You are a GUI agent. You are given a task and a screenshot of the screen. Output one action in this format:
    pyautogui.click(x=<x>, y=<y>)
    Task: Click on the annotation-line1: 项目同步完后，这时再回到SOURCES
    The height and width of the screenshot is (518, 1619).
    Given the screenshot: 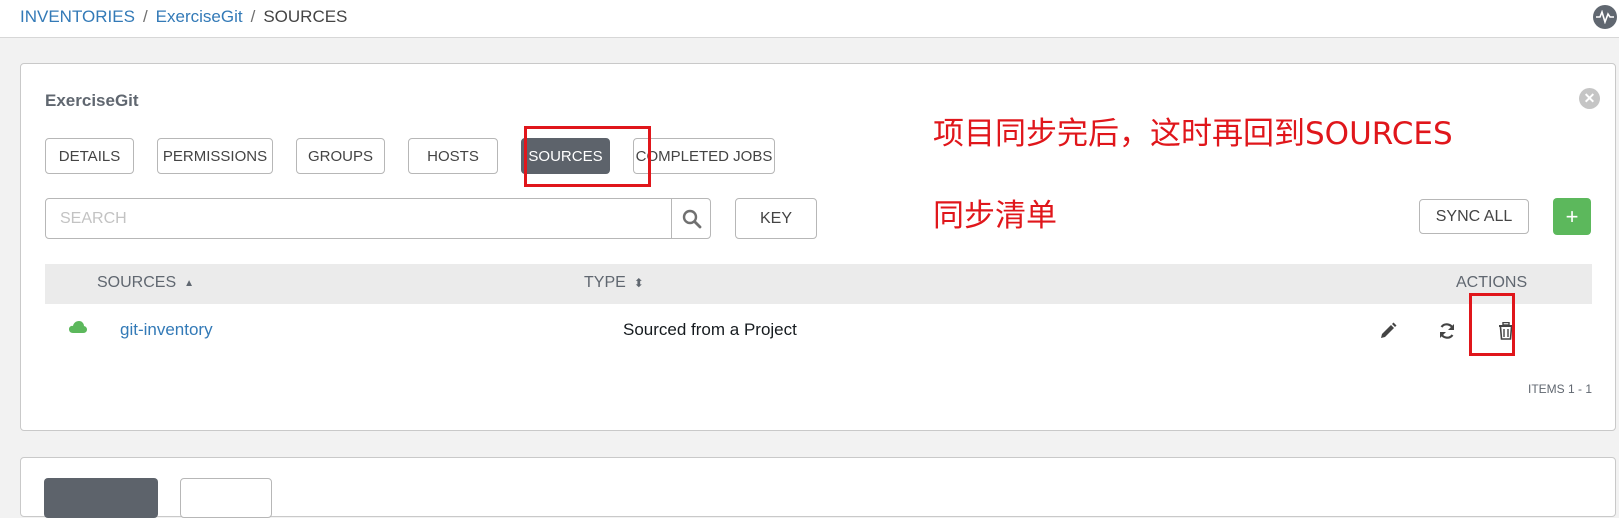 What is the action you would take?
    pyautogui.click(x=1193, y=134)
    